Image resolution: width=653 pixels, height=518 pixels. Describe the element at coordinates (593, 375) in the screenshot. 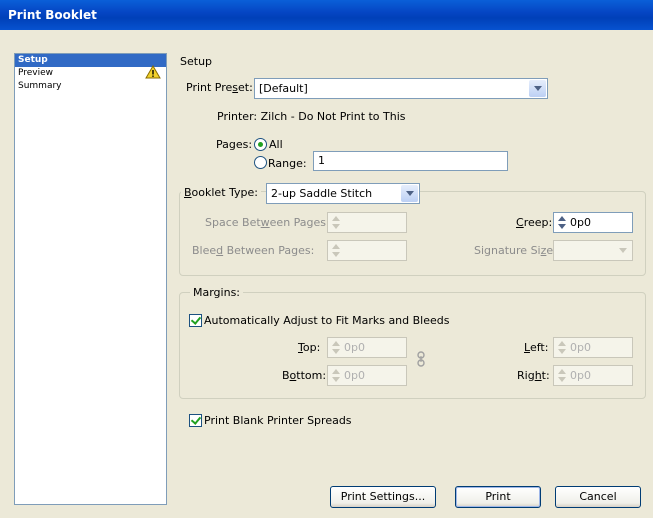

I see `right-margin-stepper: 0p0` at that location.